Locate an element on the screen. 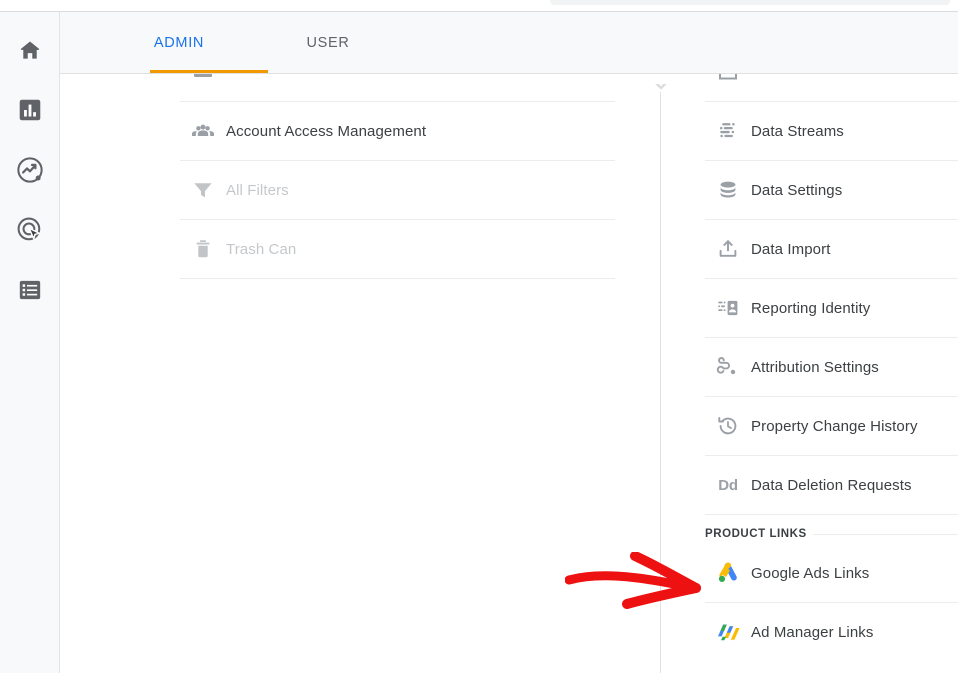 Image resolution: width=958 pixels, height=673 pixels. row-ad-manager-links: Ad Manager Links is located at coordinates (831, 632).